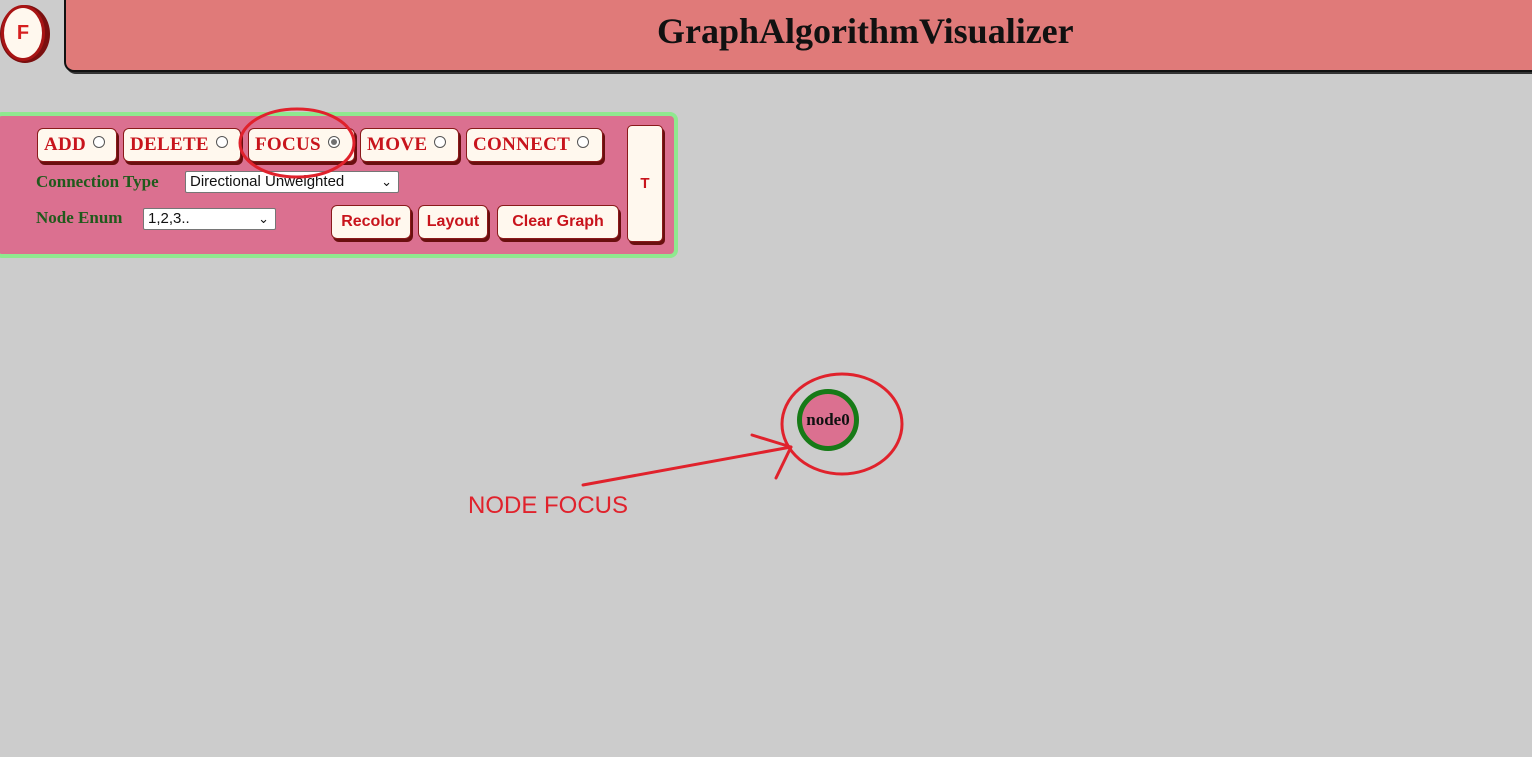 The width and height of the screenshot is (1532, 757). Describe the element at coordinates (79, 217) in the screenshot. I see `node-enum-label: Node Enum` at that location.